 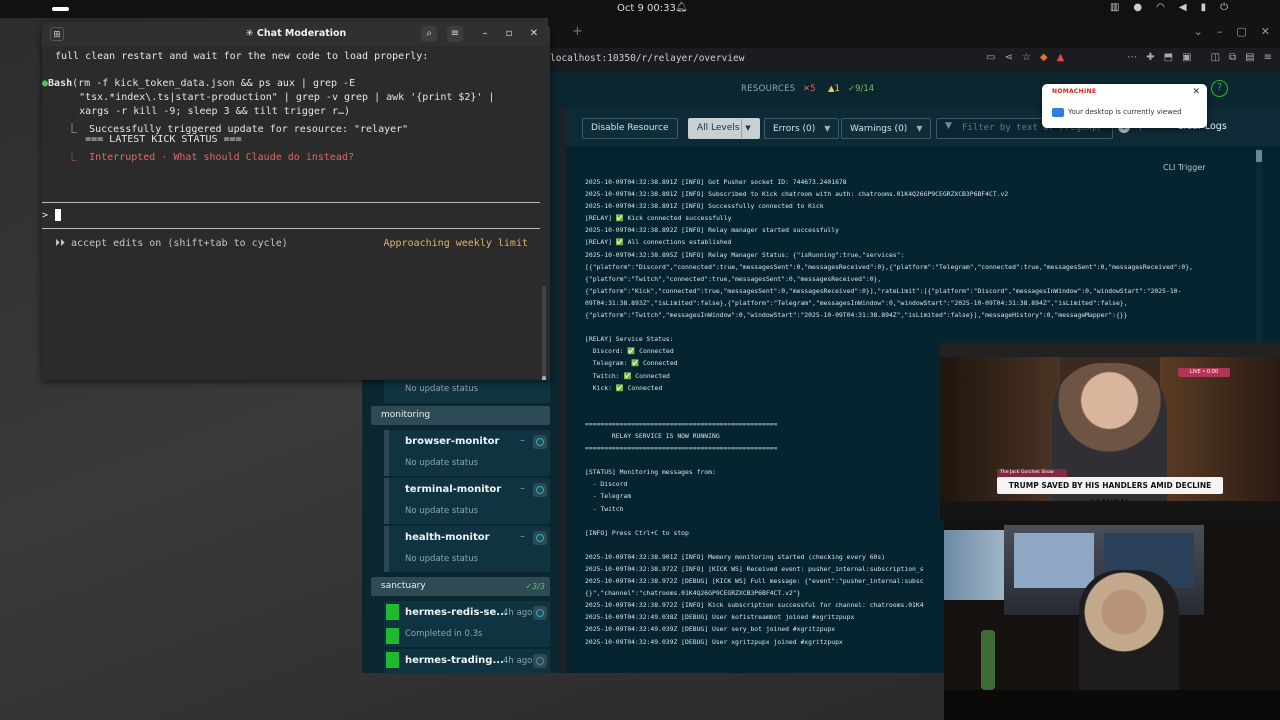 I want to click on terminal-scroll-thumb, so click(x=544, y=378).